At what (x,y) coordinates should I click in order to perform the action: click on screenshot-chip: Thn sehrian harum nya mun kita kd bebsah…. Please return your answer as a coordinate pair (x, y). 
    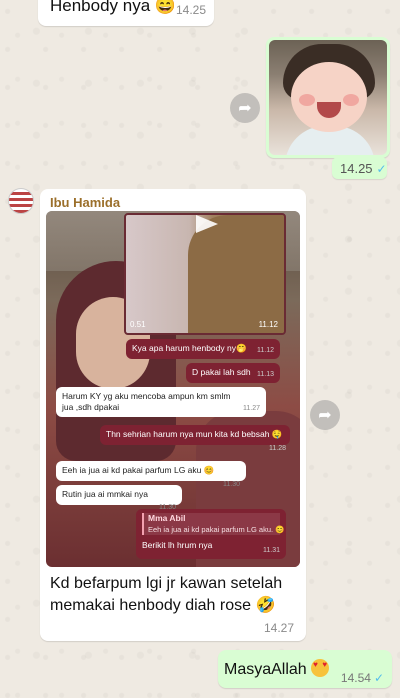
    Looking at the image, I should click on (195, 438).